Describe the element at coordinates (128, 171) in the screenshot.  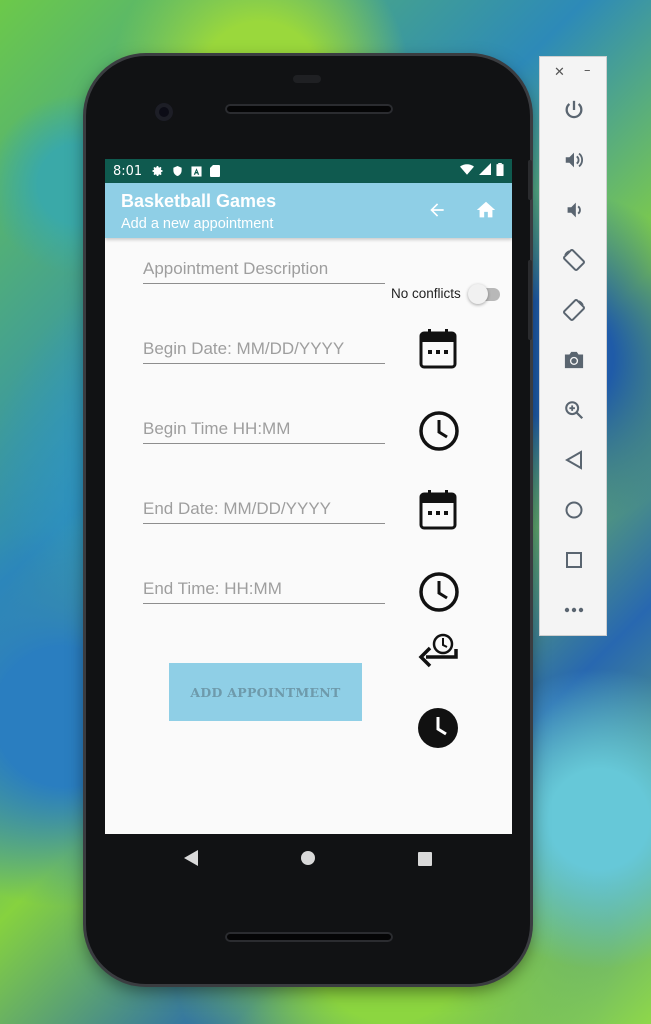
I see `status-time: 8:01` at that location.